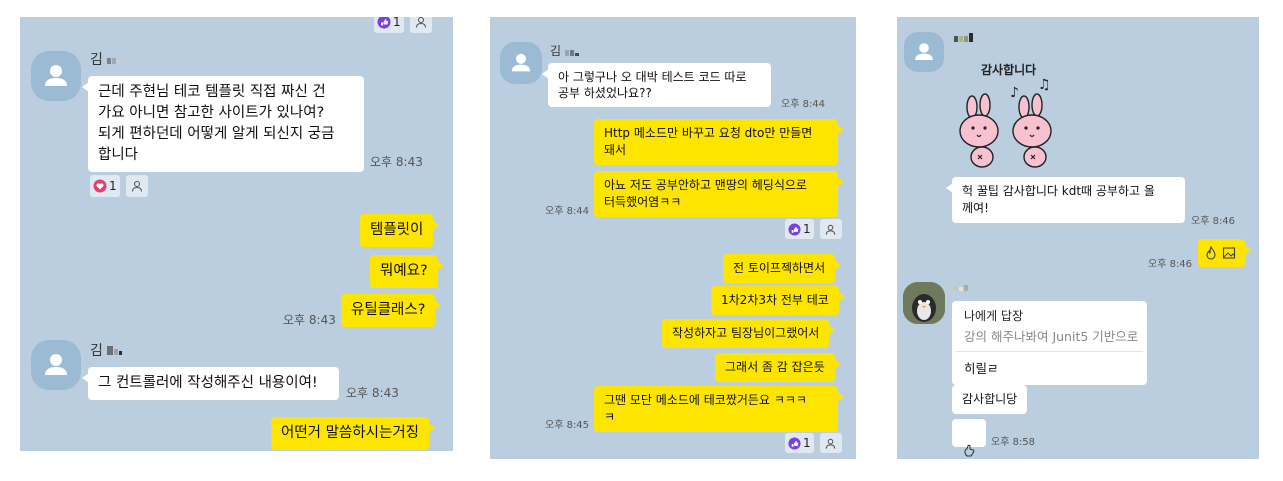  What do you see at coordinates (778, 367) in the screenshot?
I see `my-message-bubble: 그래서 좀 감 잡은듯` at bounding box center [778, 367].